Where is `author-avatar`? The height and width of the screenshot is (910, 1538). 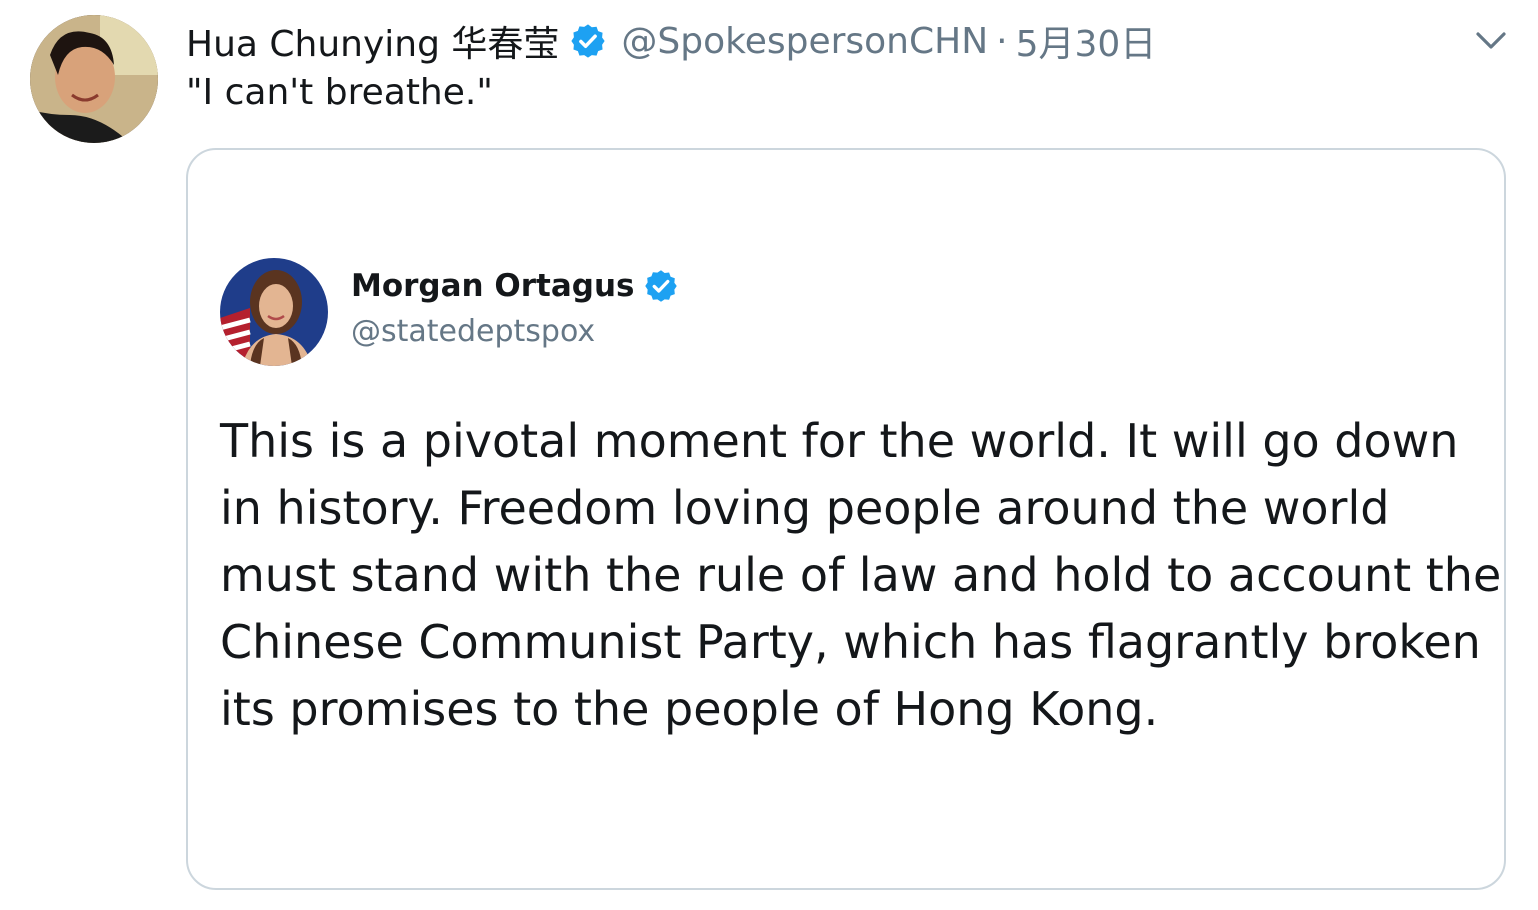
author-avatar is located at coordinates (94, 79).